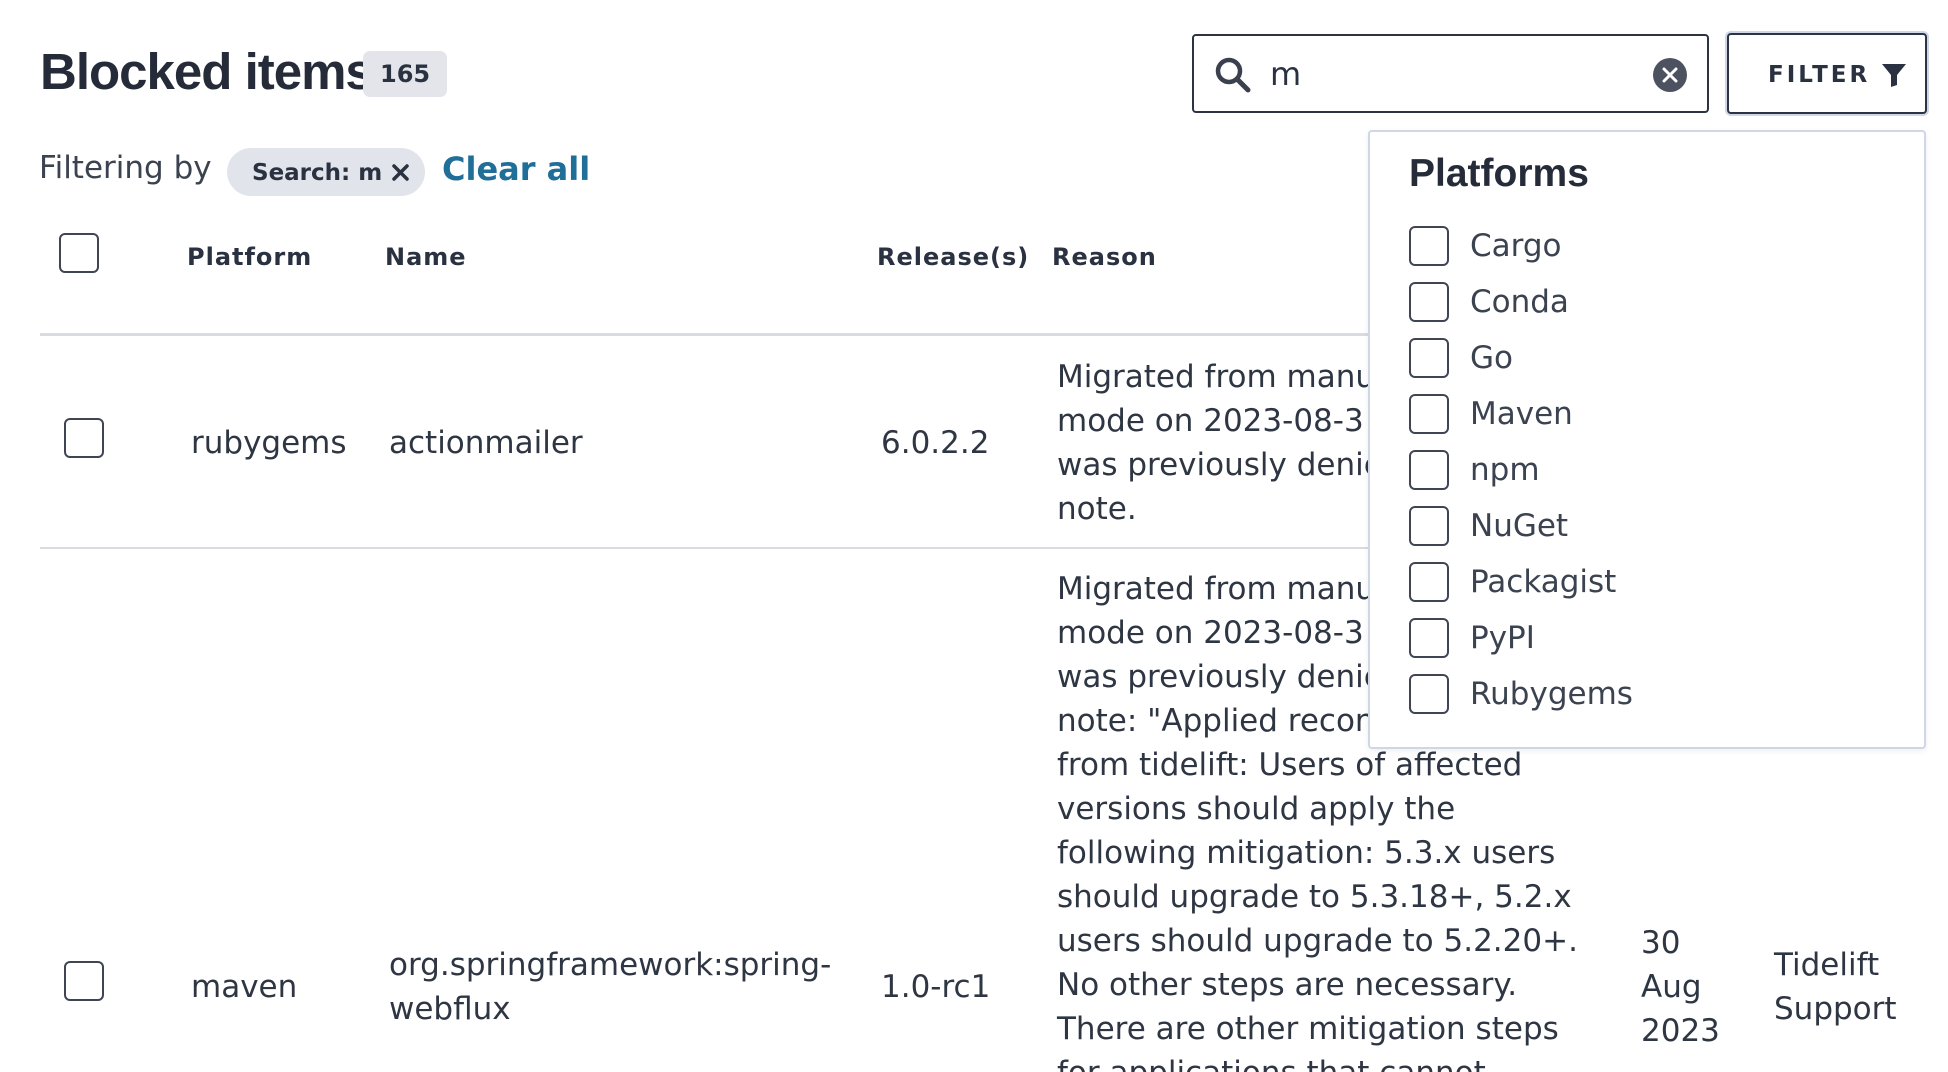  What do you see at coordinates (1619, 639) in the screenshot?
I see `platform-option-pypi: PyPI` at bounding box center [1619, 639].